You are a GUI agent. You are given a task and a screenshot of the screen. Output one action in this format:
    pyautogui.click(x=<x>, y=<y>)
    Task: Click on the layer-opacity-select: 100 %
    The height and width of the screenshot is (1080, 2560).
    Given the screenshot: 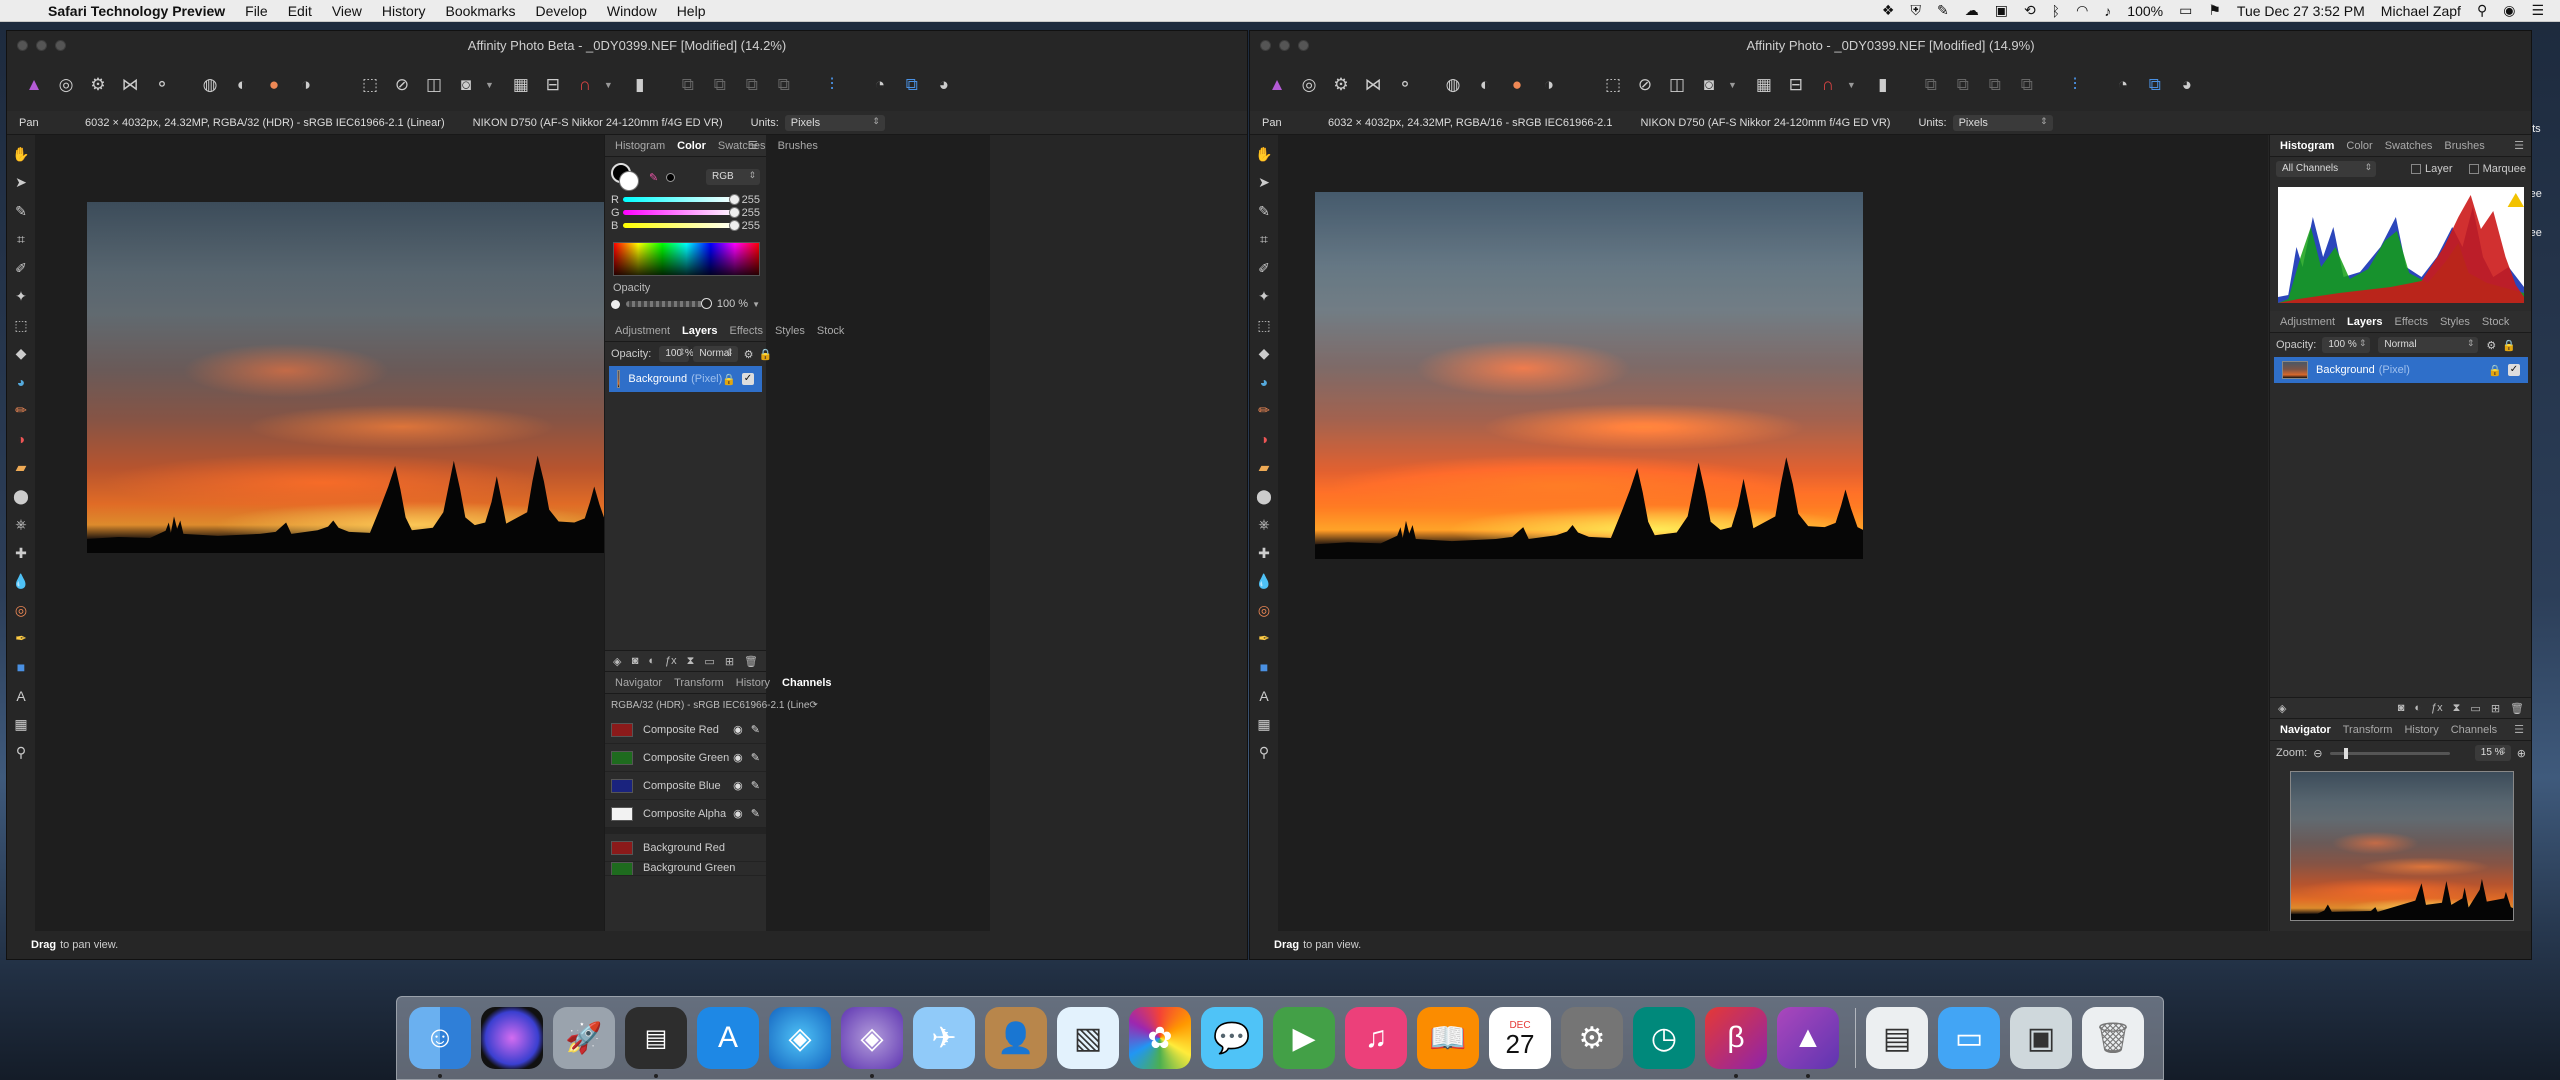 What is the action you would take?
    pyautogui.click(x=2346, y=345)
    